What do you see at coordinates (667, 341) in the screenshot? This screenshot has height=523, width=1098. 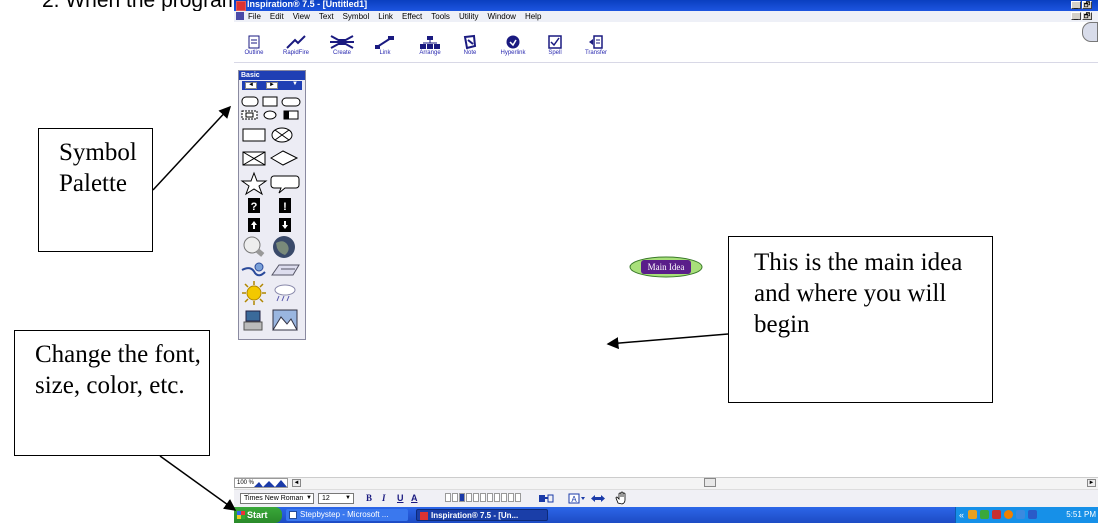 I see `main-idea-arrow` at bounding box center [667, 341].